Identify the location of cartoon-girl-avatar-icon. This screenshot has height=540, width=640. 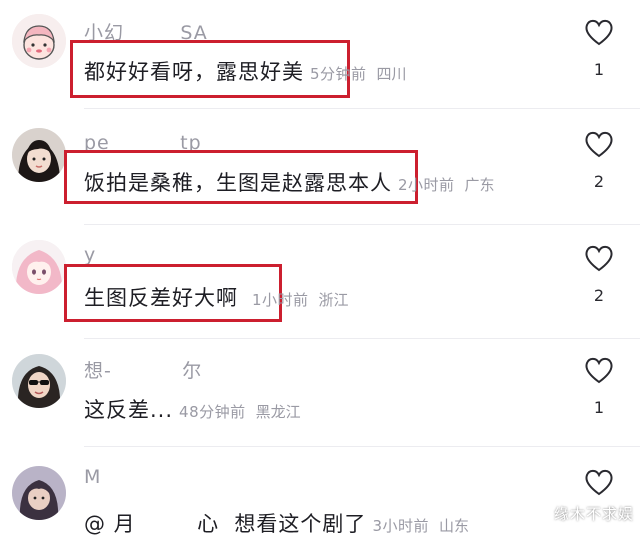
(39, 41).